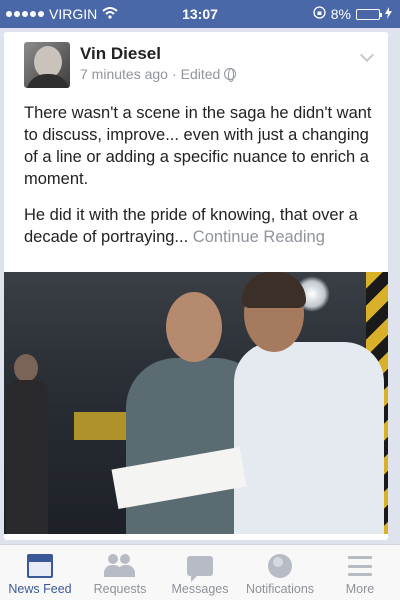  I want to click on tab-notifications-label: Notifications, so click(280, 589).